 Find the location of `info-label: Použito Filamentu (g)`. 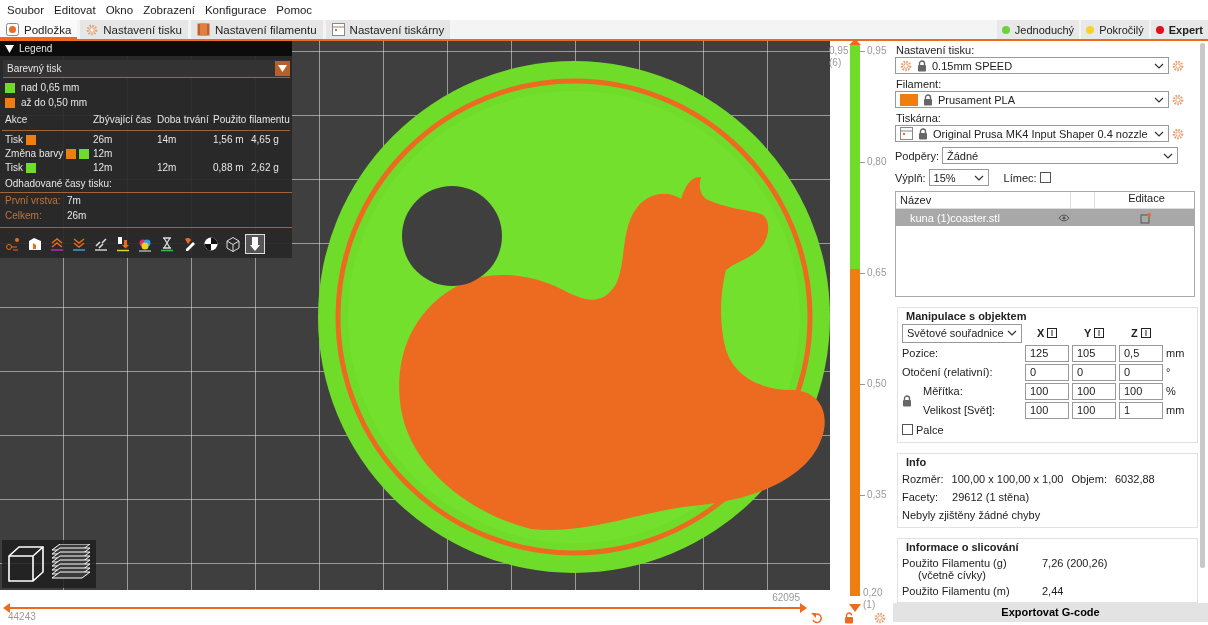

info-label: Použito Filamentu (g) is located at coordinates (955, 562).